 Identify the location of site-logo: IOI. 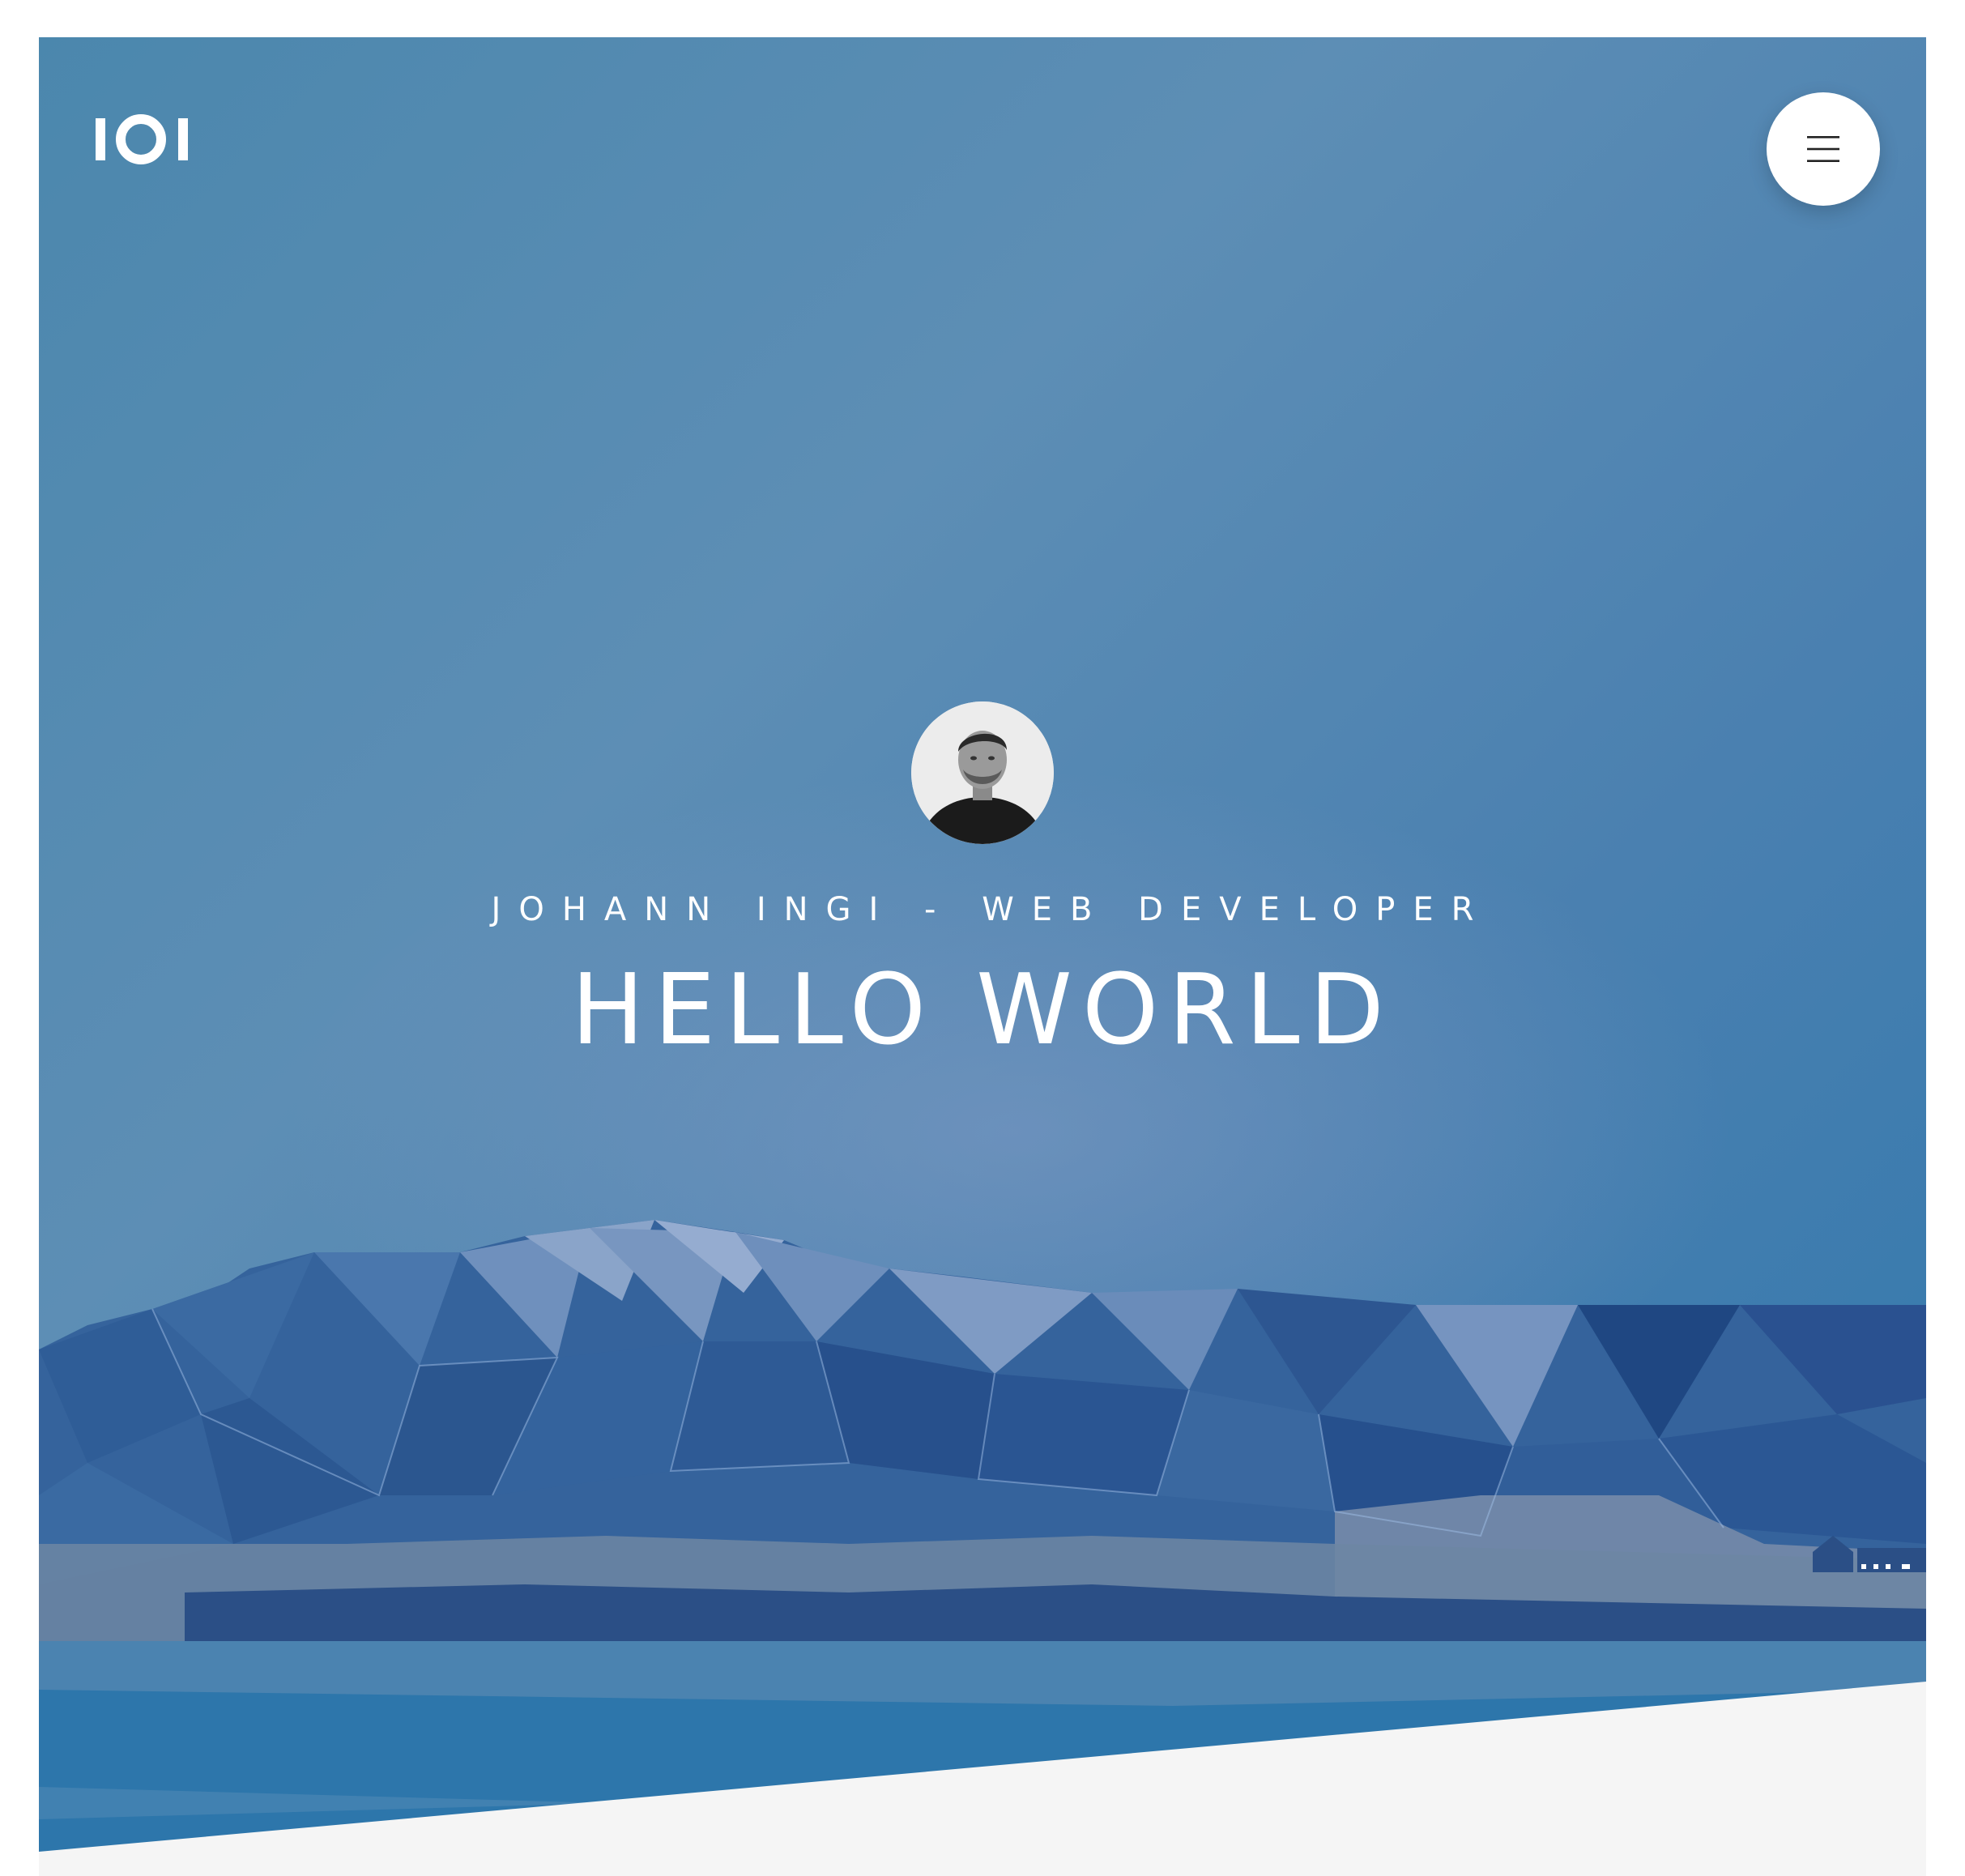
(143, 137).